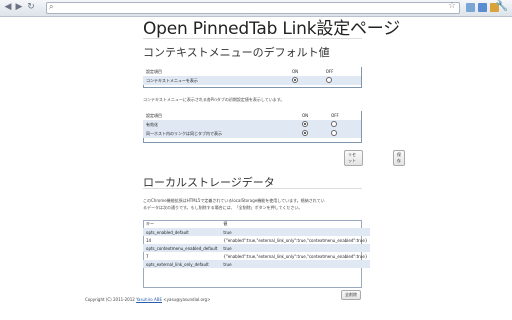 This screenshot has height=320, width=512. I want to click on table-row: opts_external_link_only_default true, so click(257, 264).